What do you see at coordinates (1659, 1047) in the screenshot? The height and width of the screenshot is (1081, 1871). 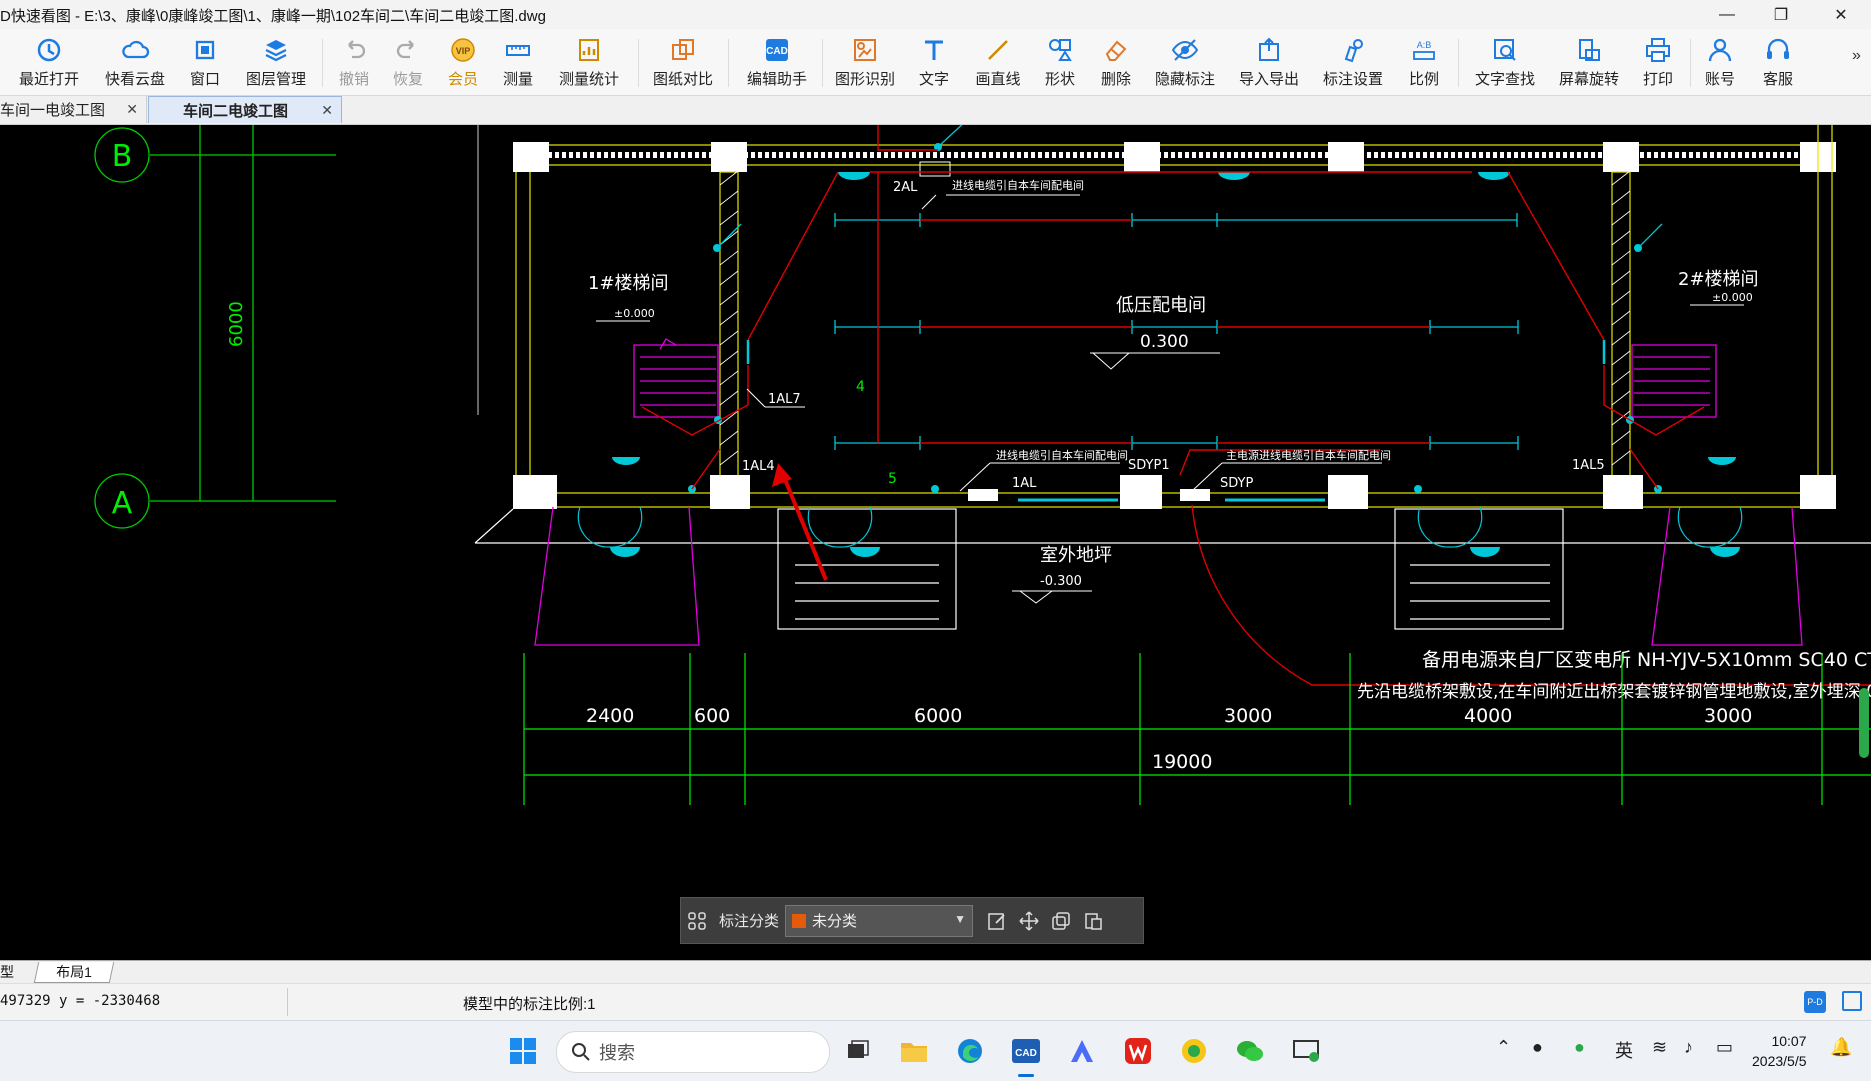 I see `wifi-icon: ≋` at bounding box center [1659, 1047].